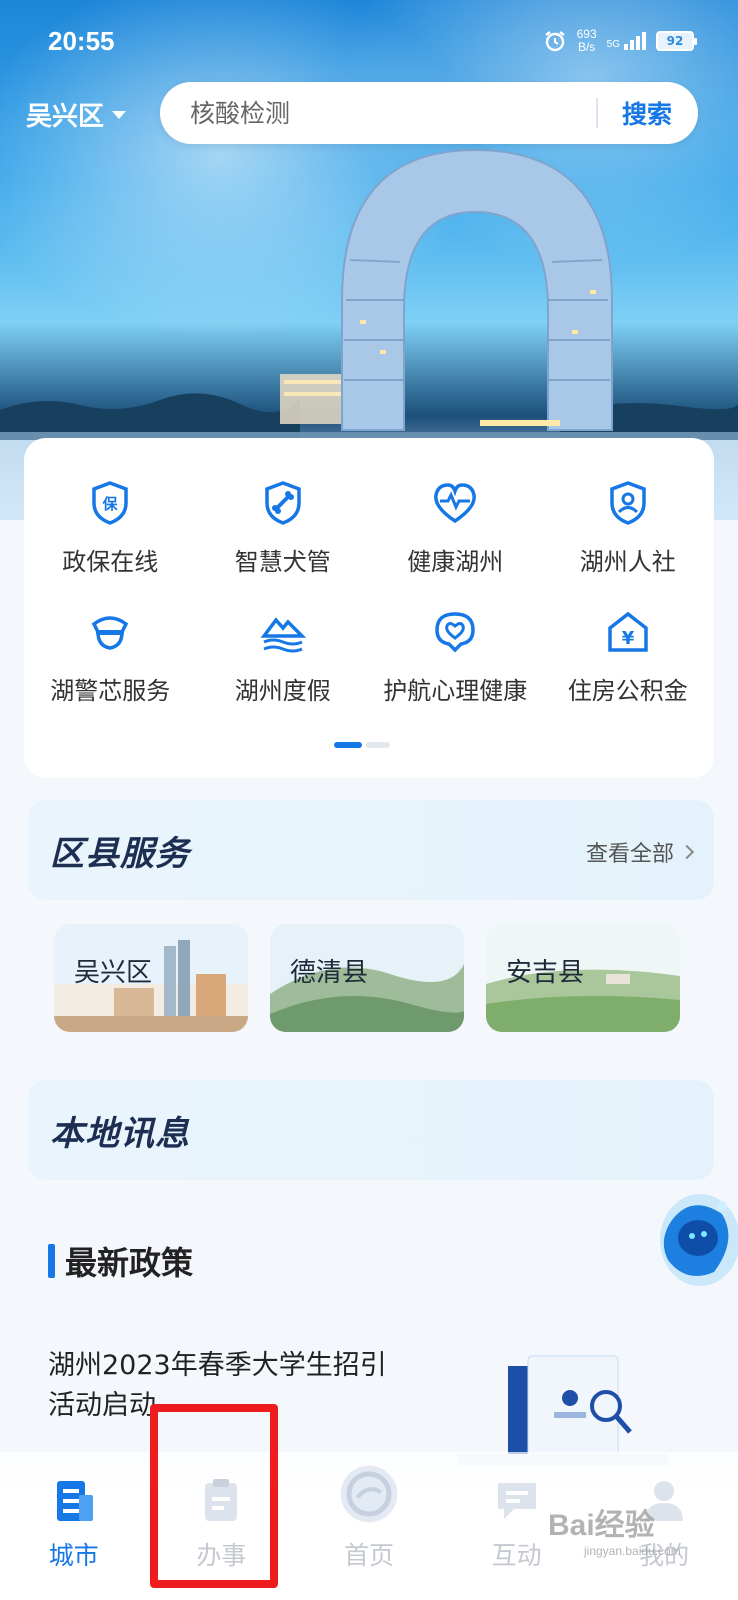 This screenshot has height=1600, width=738. Describe the element at coordinates (628, 503) in the screenshot. I see `person-shield-icon` at that location.